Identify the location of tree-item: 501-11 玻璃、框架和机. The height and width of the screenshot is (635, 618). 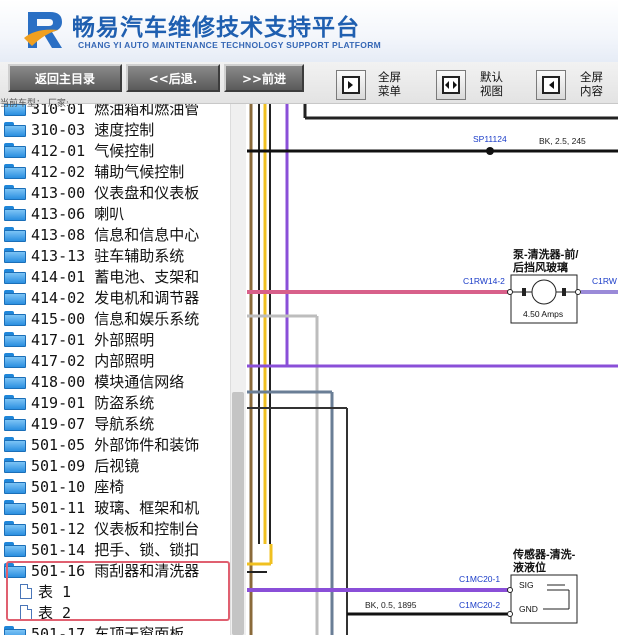
(101, 507).